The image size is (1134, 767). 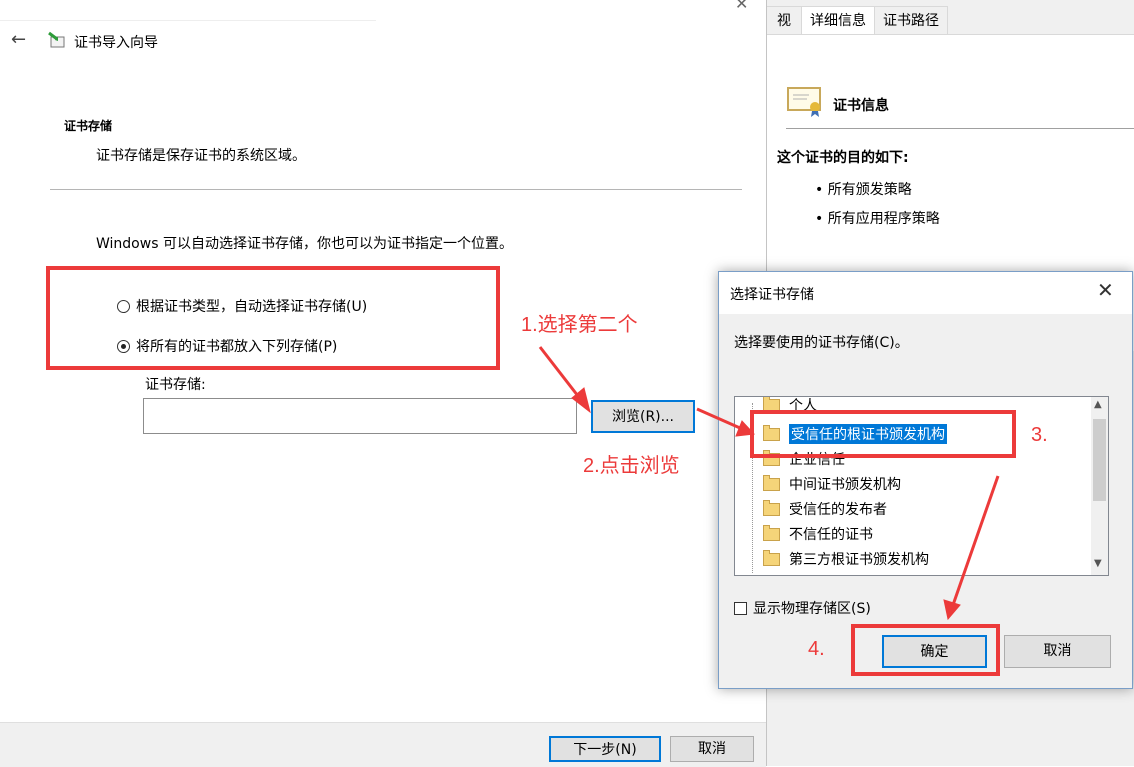 I want to click on annotation-box-tree-item, so click(x=883, y=434).